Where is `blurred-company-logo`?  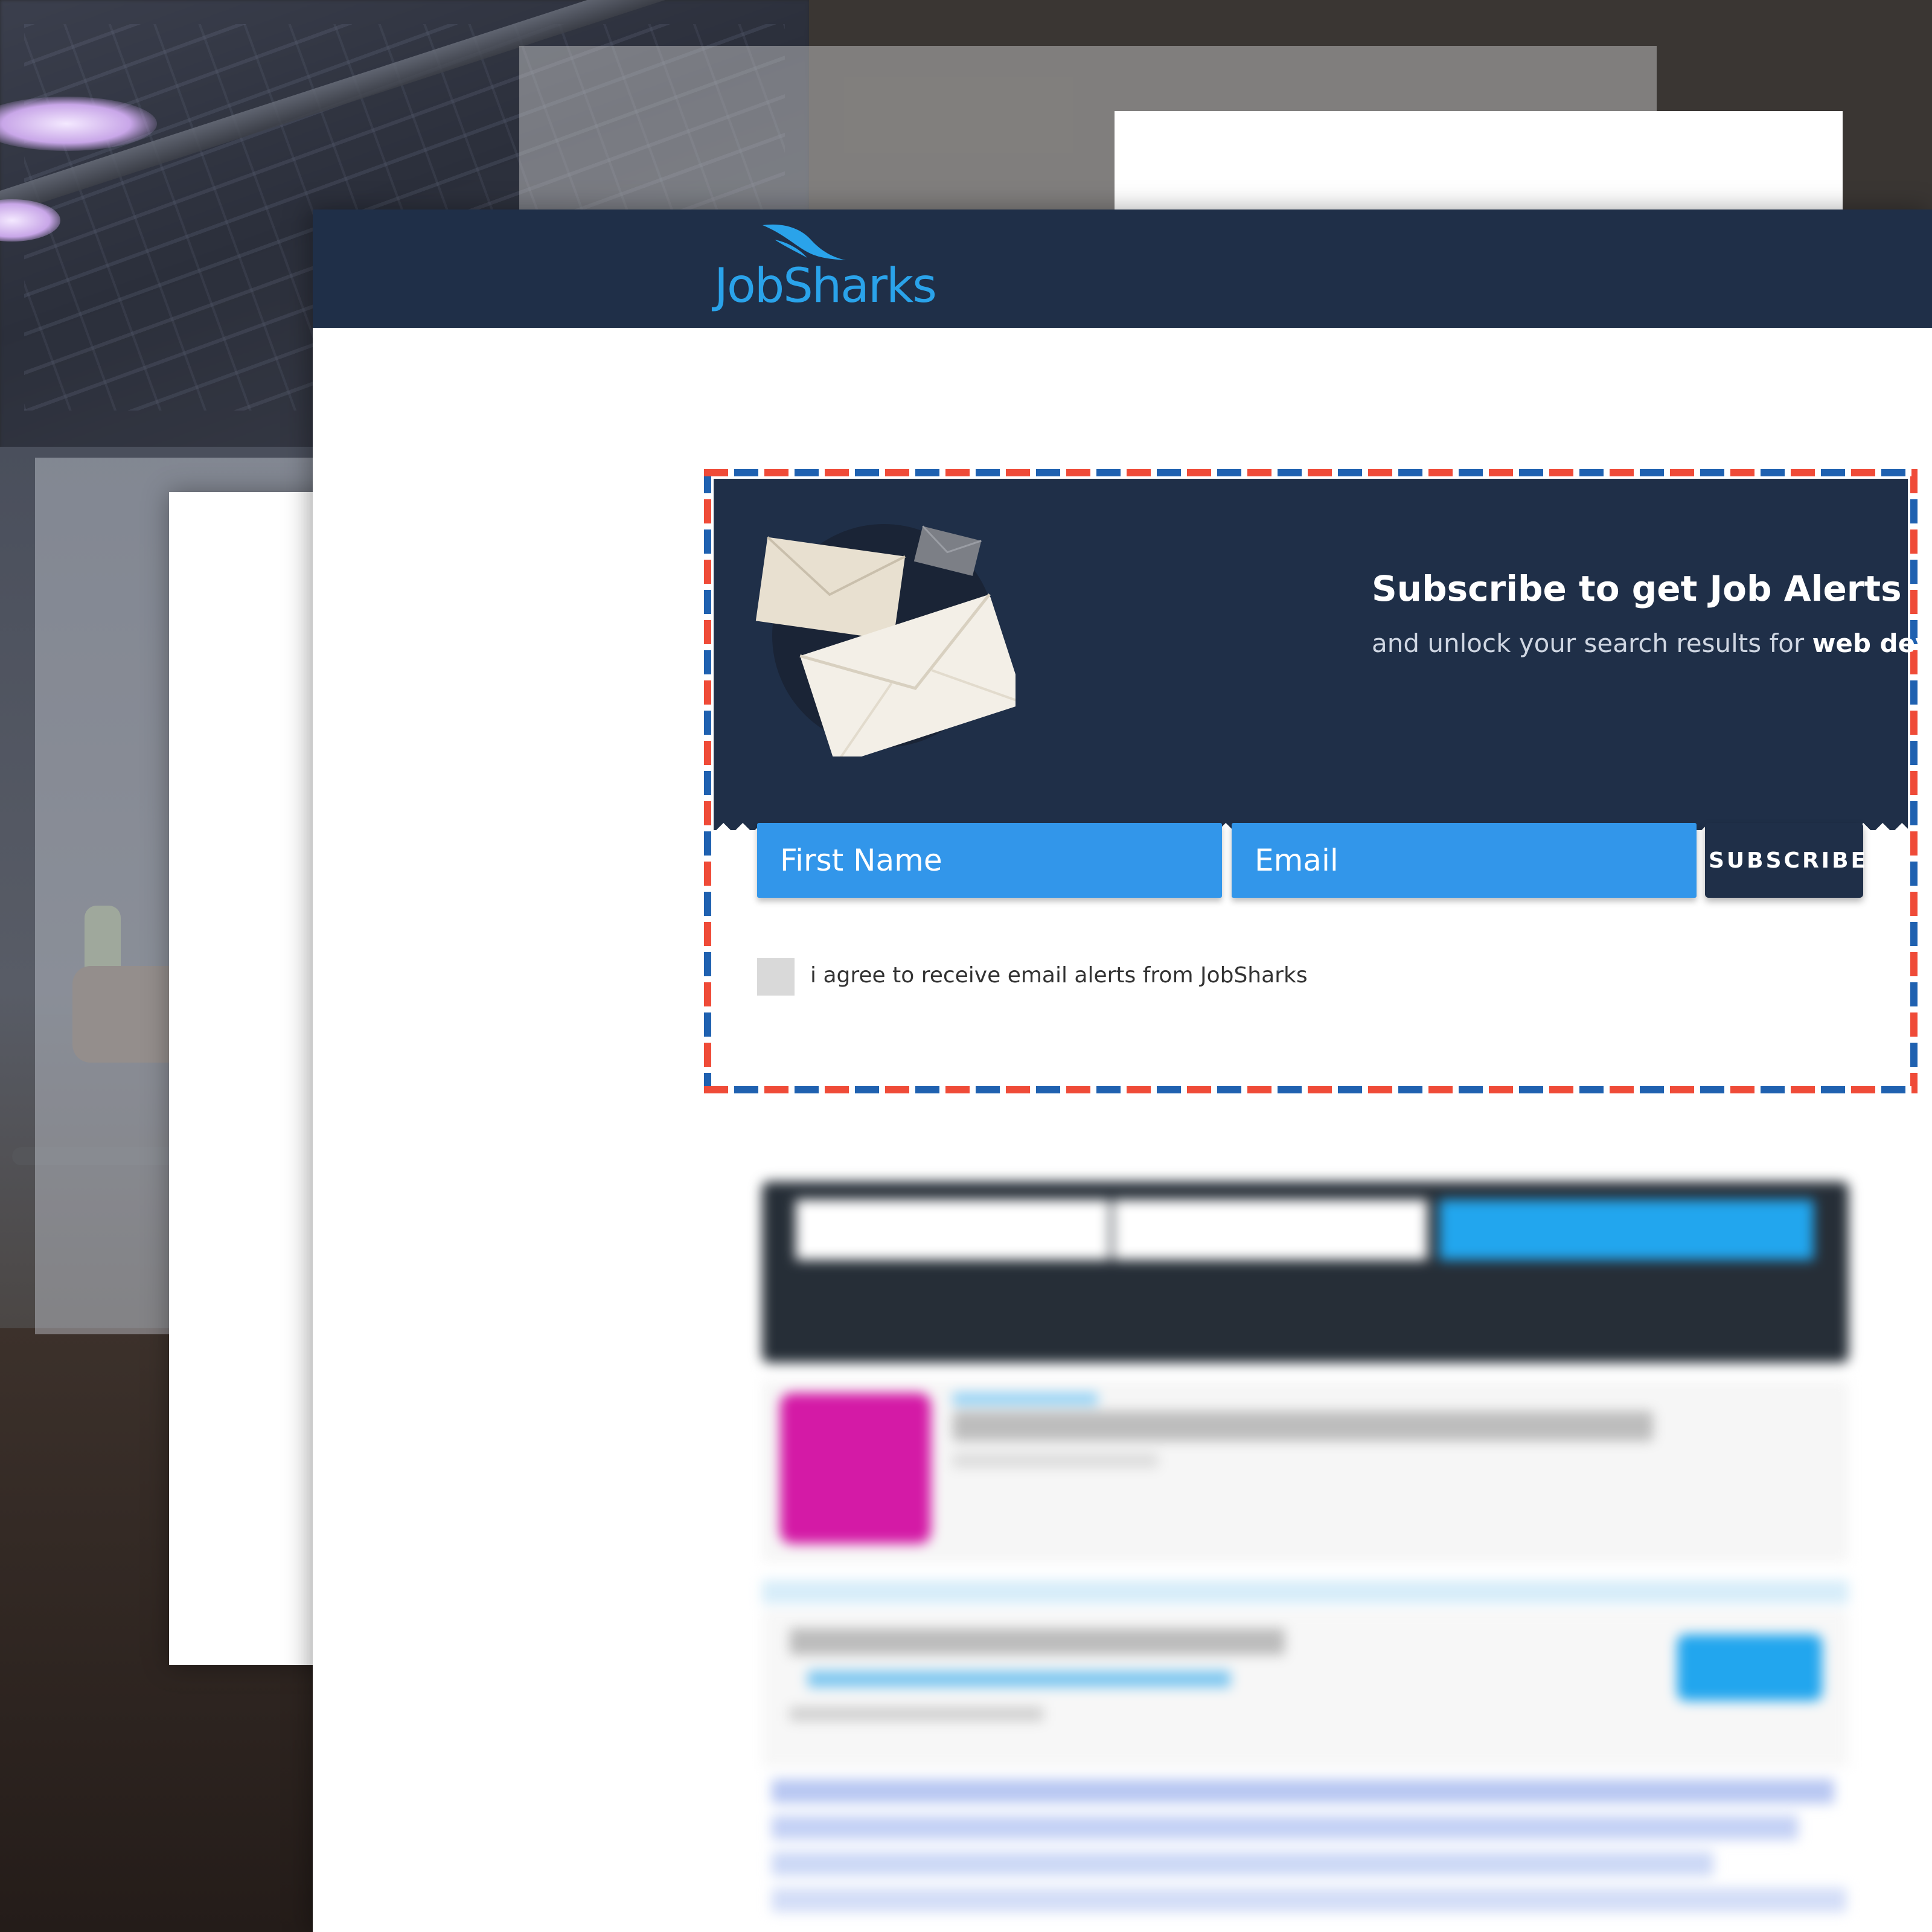
blurred-company-logo is located at coordinates (856, 1469).